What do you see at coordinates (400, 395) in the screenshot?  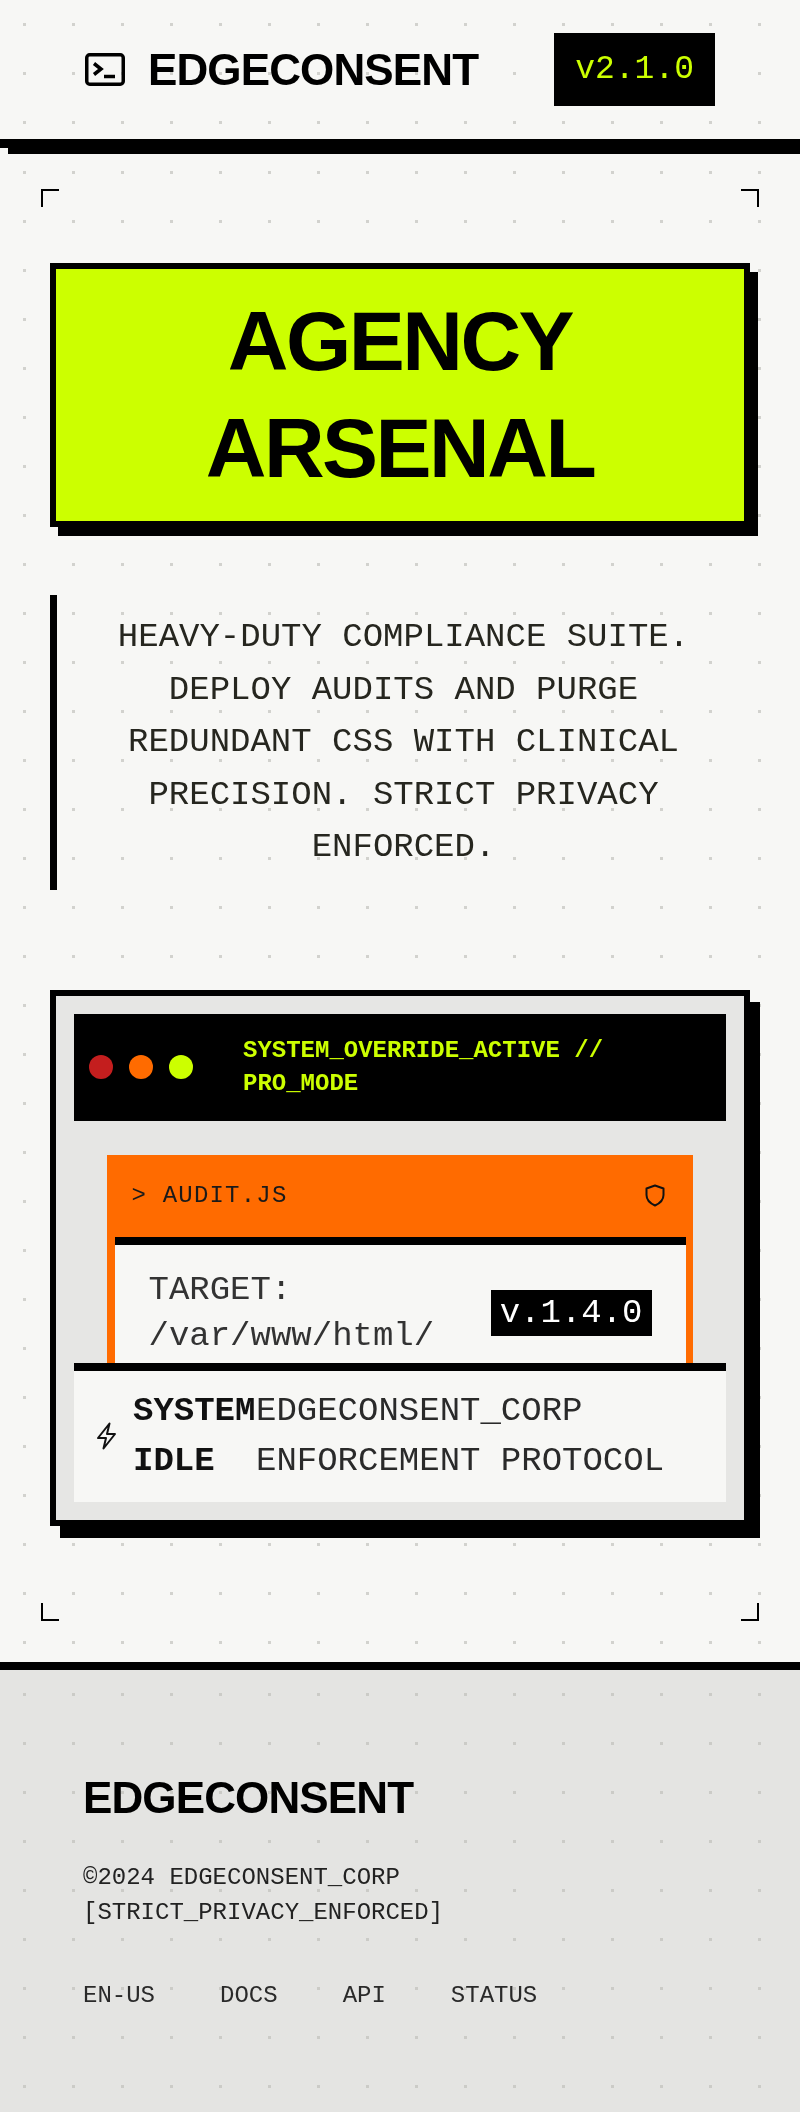 I see `hero-title: AGENCY ARSENAL` at bounding box center [400, 395].